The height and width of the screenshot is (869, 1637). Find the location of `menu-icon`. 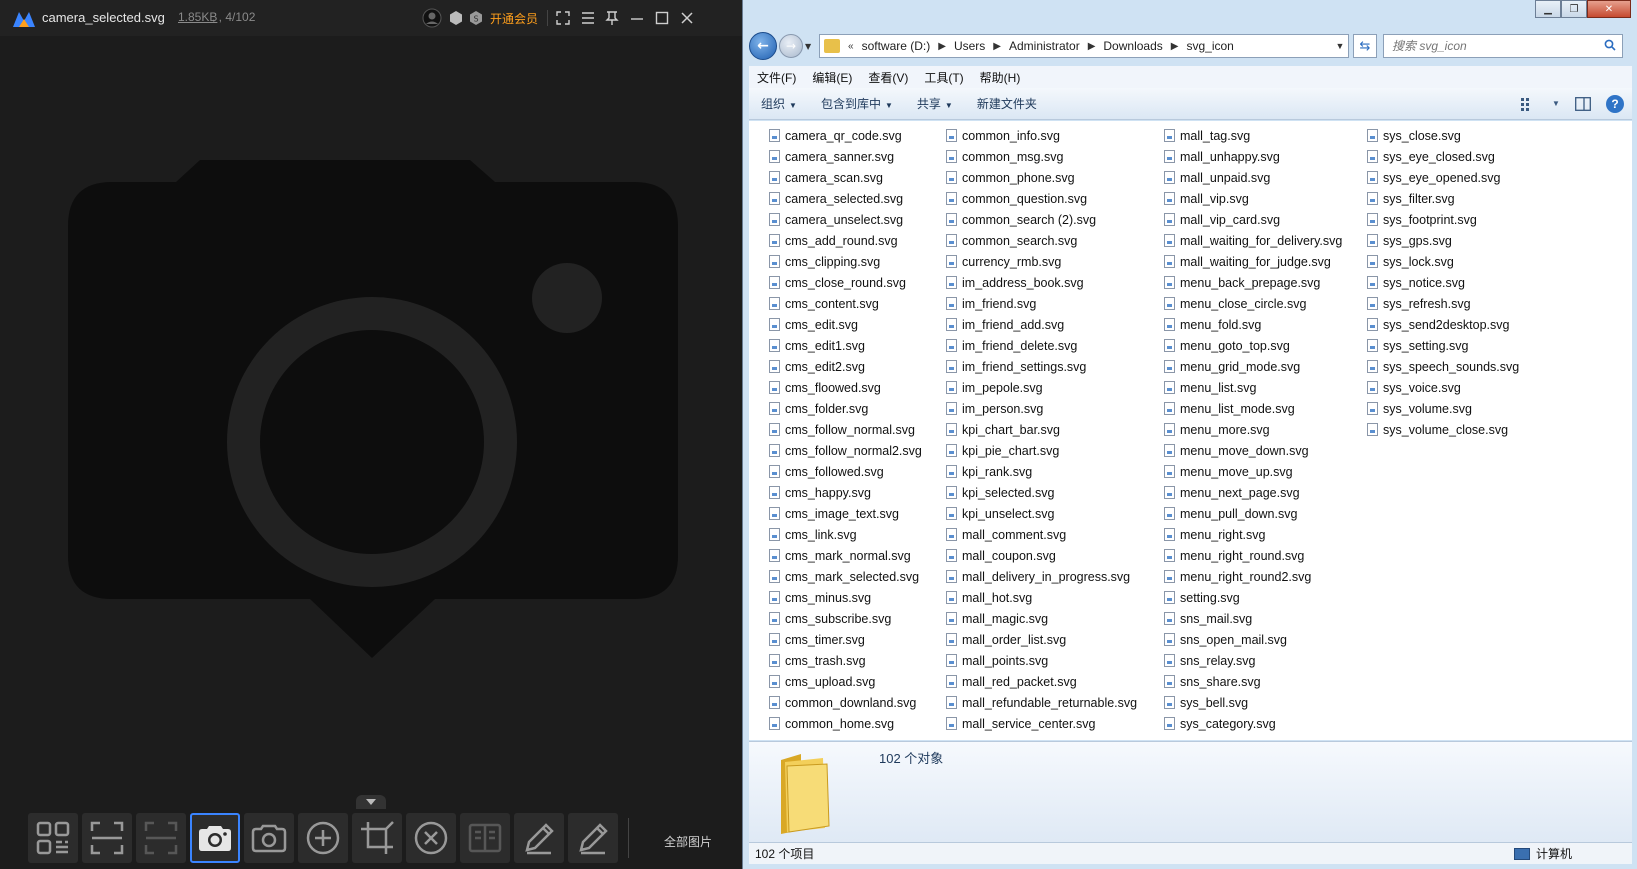

menu-icon is located at coordinates (588, 18).